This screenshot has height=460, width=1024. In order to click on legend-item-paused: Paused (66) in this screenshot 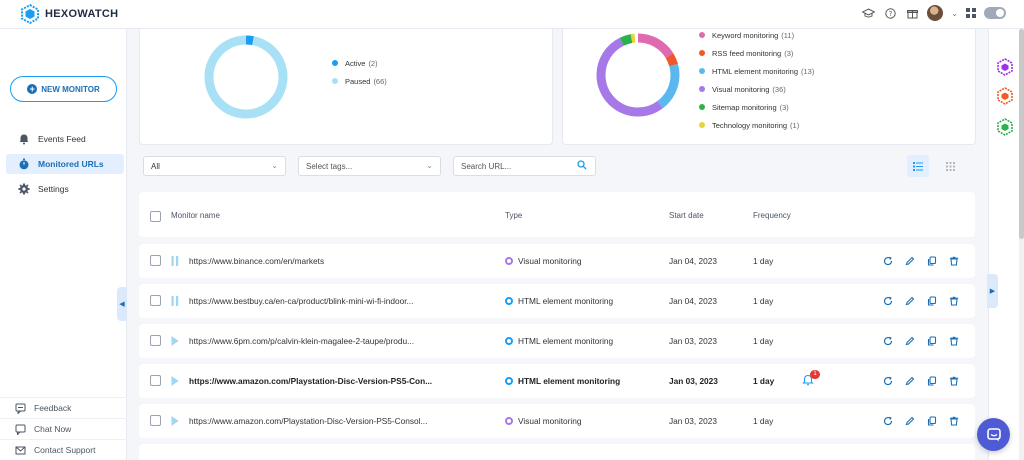, I will do `click(359, 81)`.